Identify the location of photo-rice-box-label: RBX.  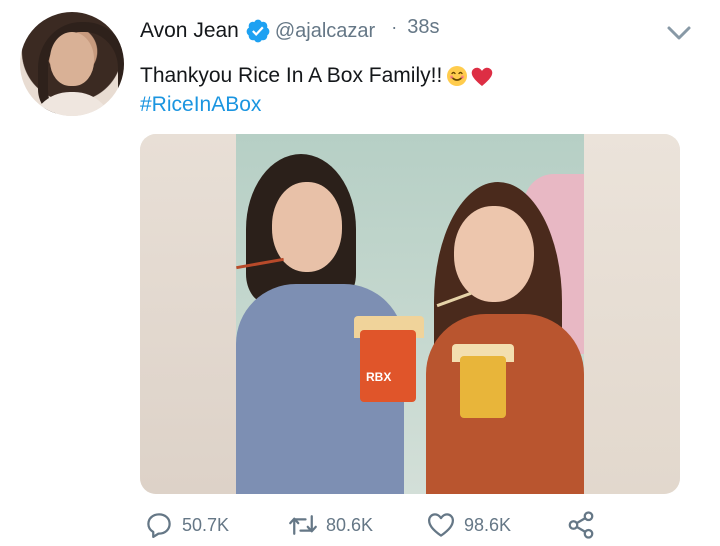
(379, 377).